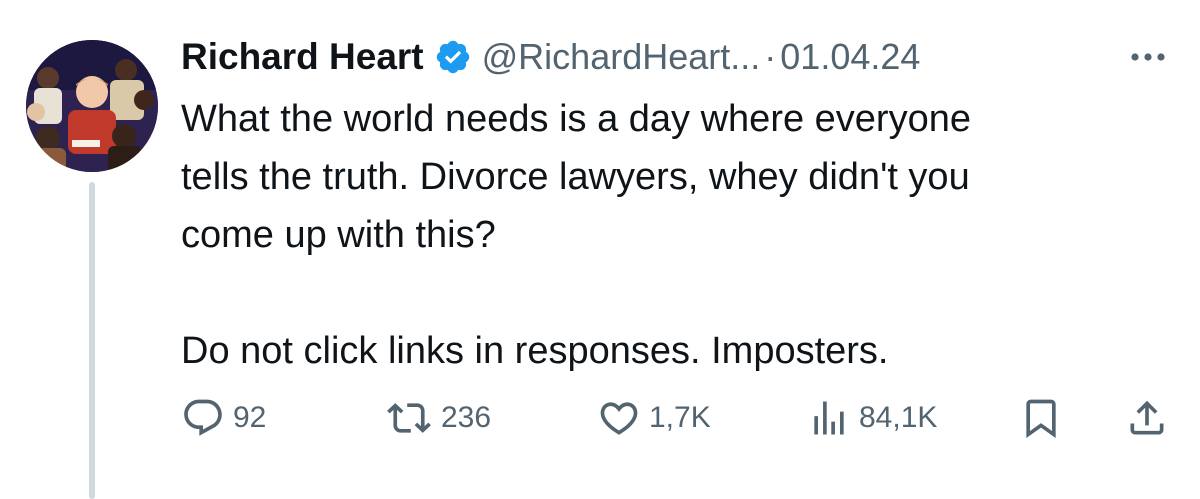 The image size is (1200, 499). Describe the element at coordinates (466, 417) in the screenshot. I see `repost-count: 236` at that location.